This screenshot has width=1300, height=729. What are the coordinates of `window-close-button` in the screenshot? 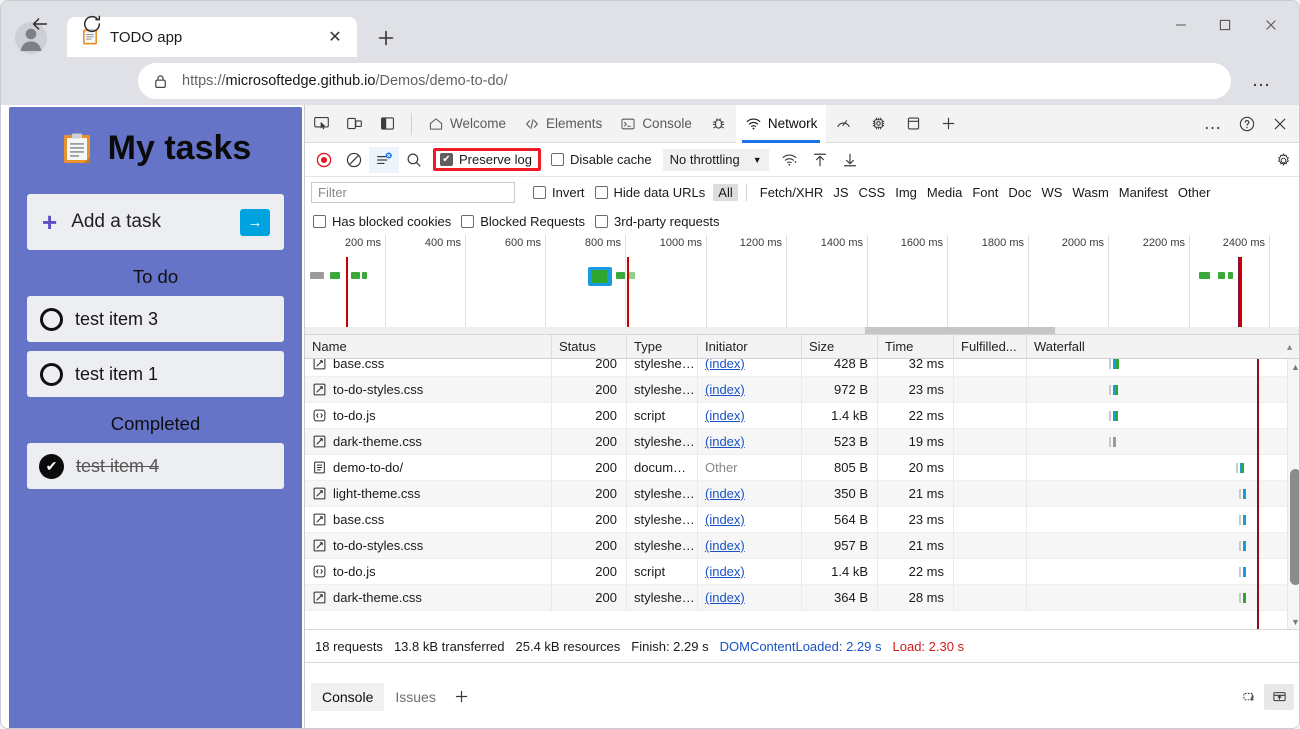 It's located at (1271, 25).